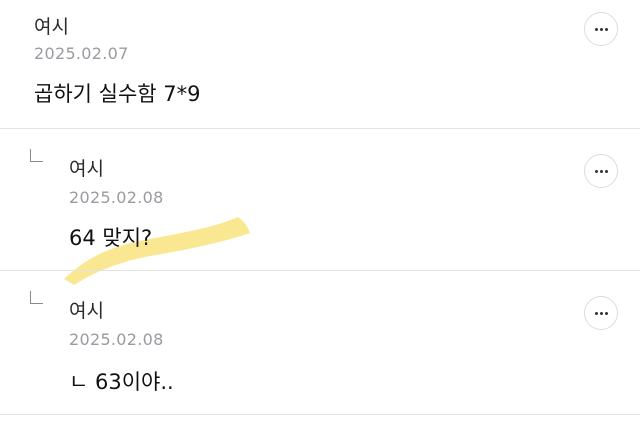 This screenshot has width=640, height=432. Describe the element at coordinates (81, 53) in the screenshot. I see `comment-date: 2025.02.07` at that location.